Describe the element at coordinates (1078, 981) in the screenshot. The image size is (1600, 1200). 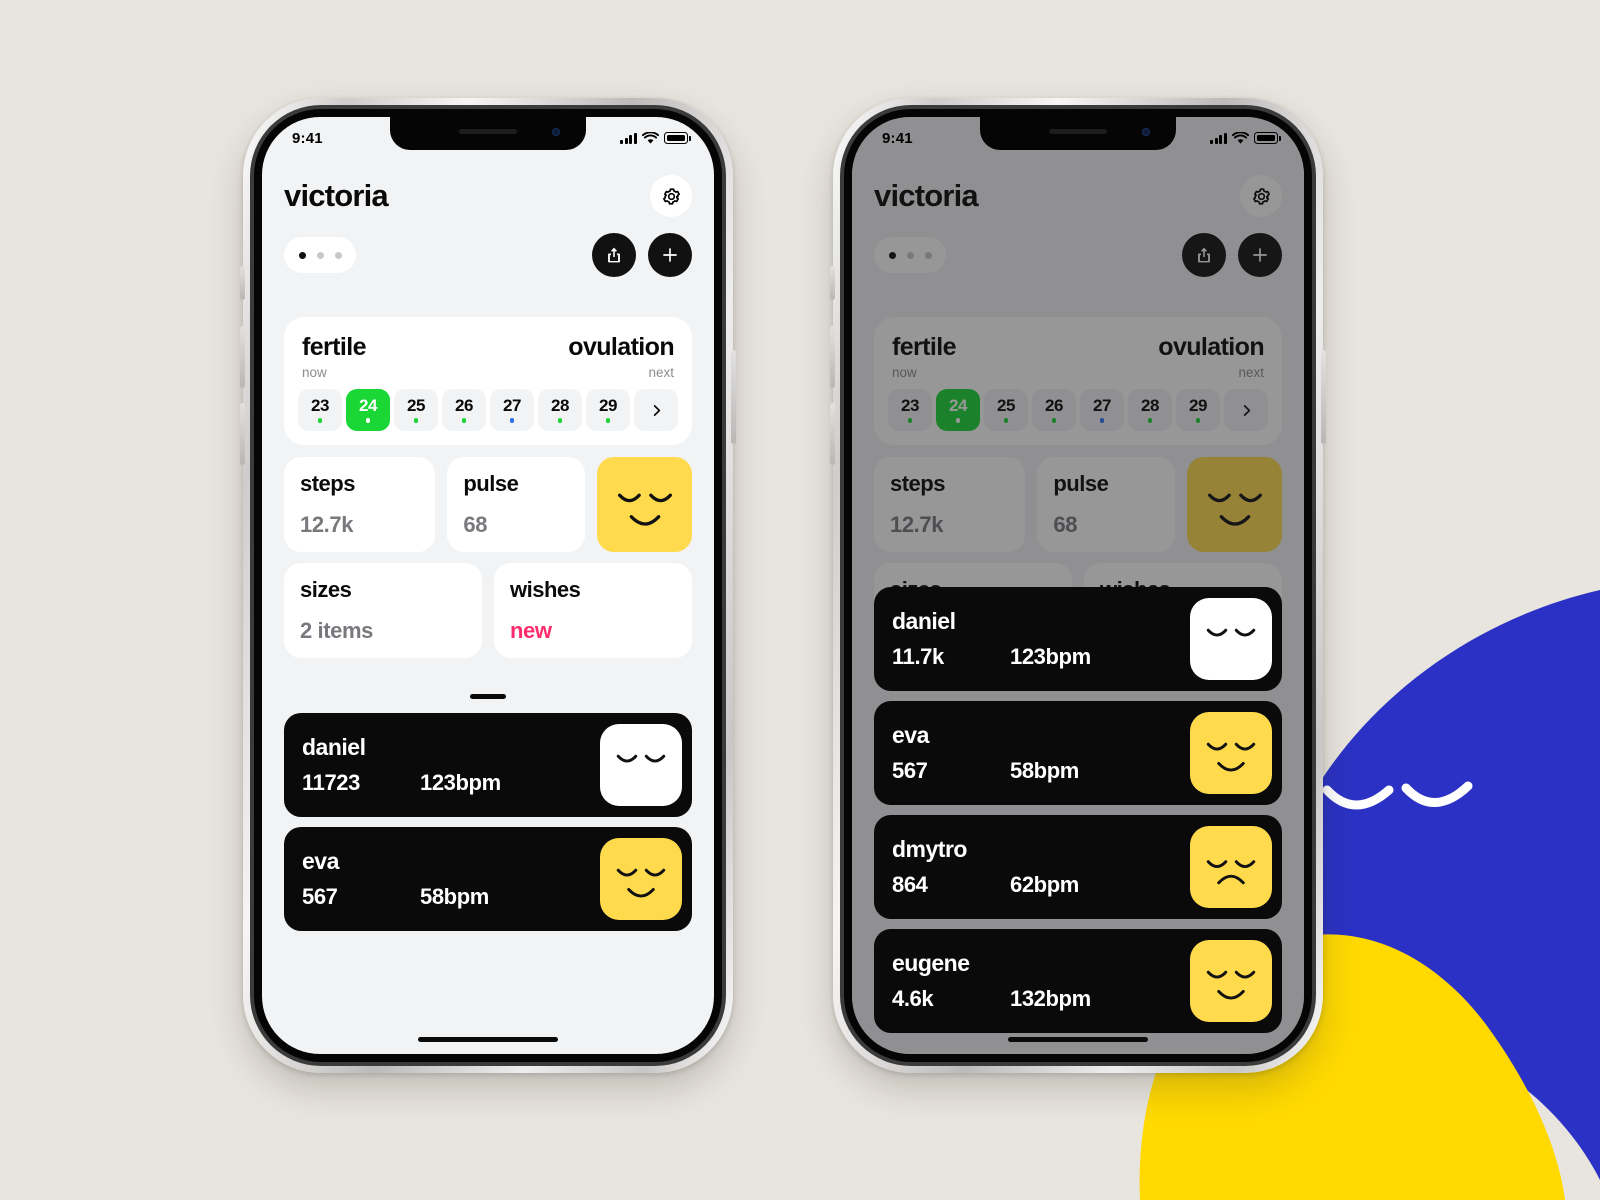
I see `friend-row: eugene 4.6k 132bpm` at that location.